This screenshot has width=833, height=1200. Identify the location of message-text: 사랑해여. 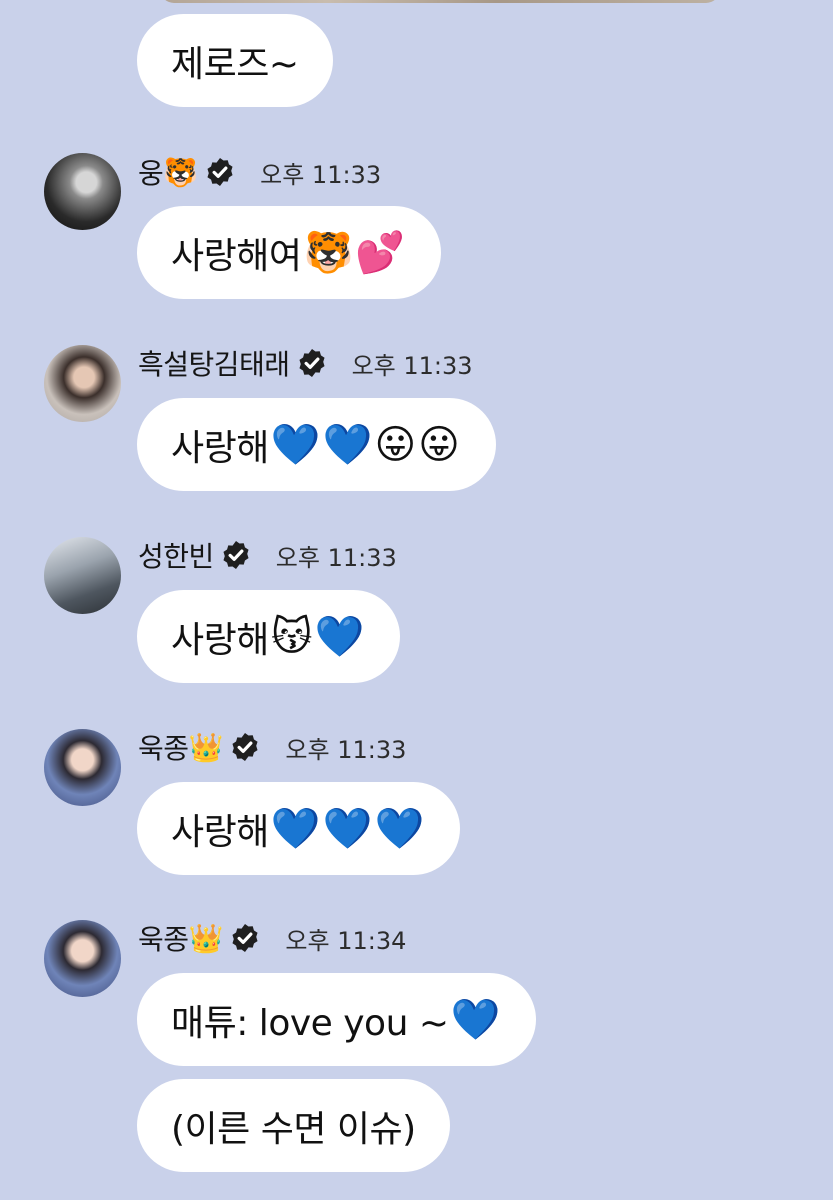
(236, 256).